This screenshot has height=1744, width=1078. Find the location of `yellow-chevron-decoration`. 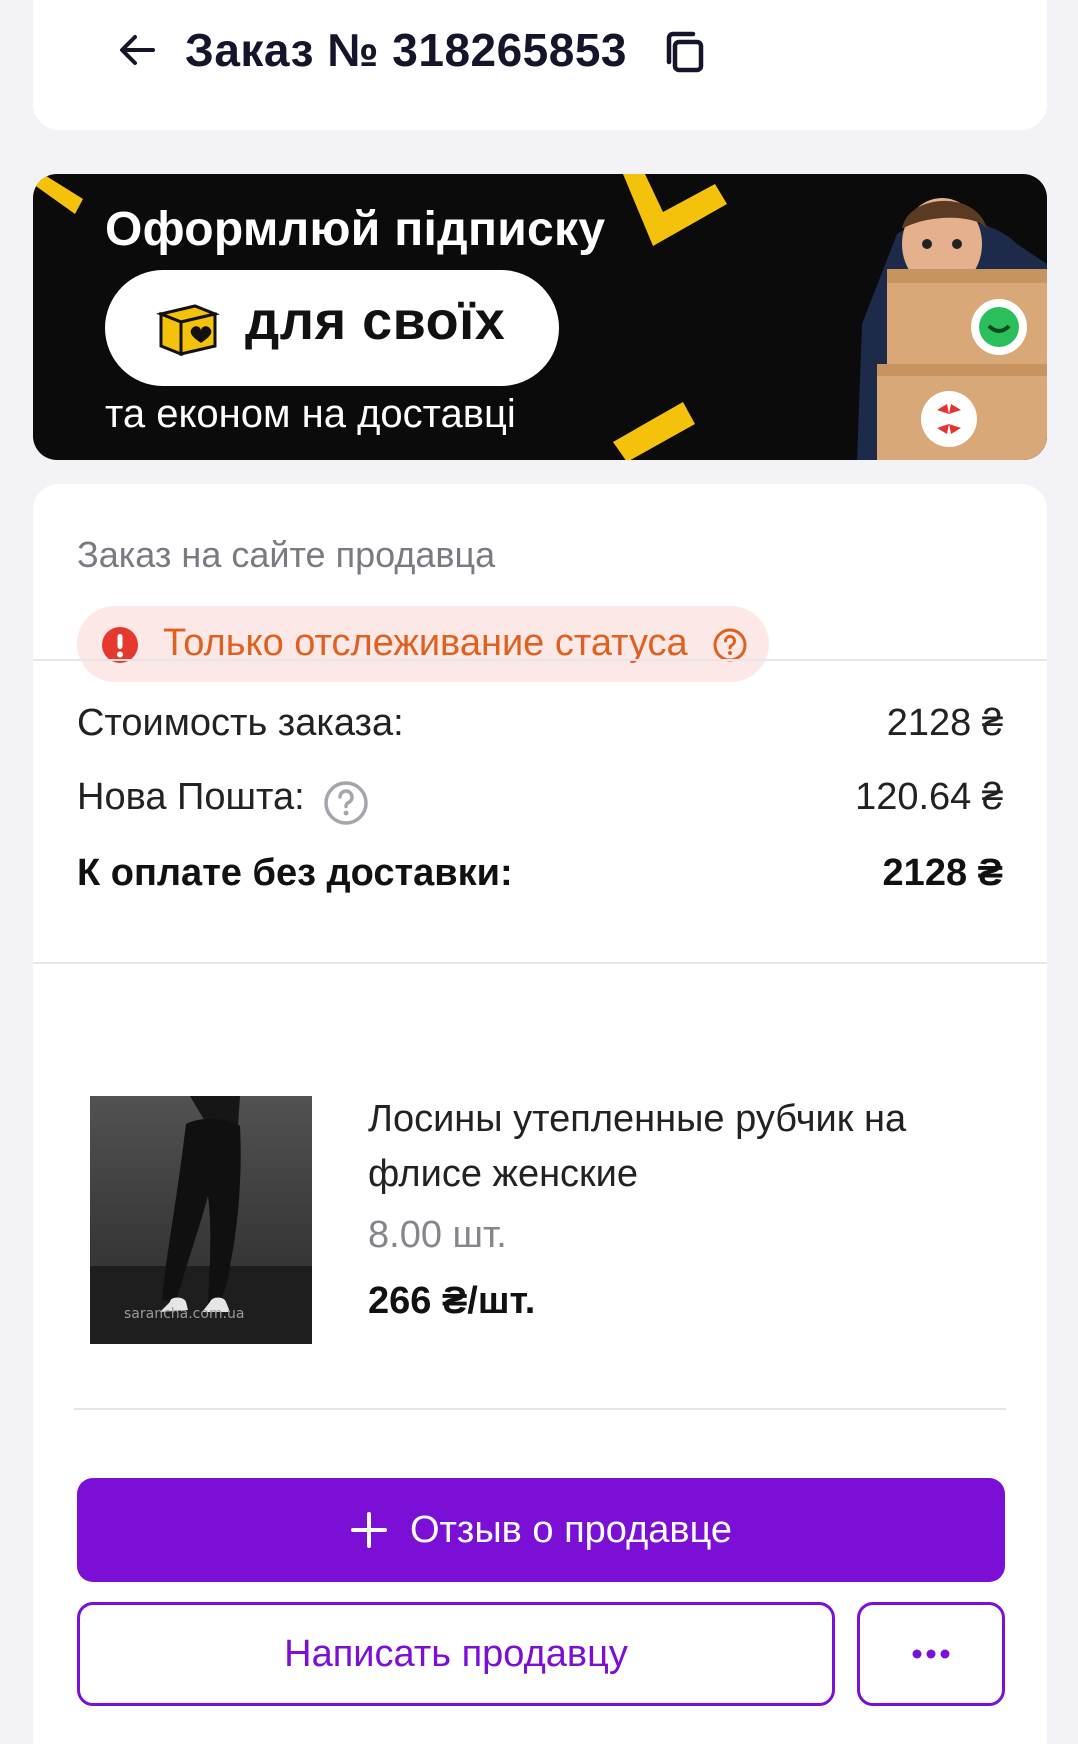

yellow-chevron-decoration is located at coordinates (58, 194).